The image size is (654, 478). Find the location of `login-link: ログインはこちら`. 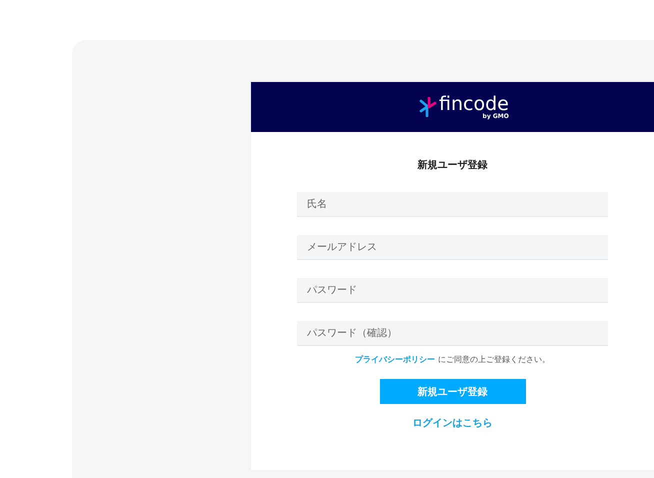

login-link: ログインはこちら is located at coordinates (452, 423).